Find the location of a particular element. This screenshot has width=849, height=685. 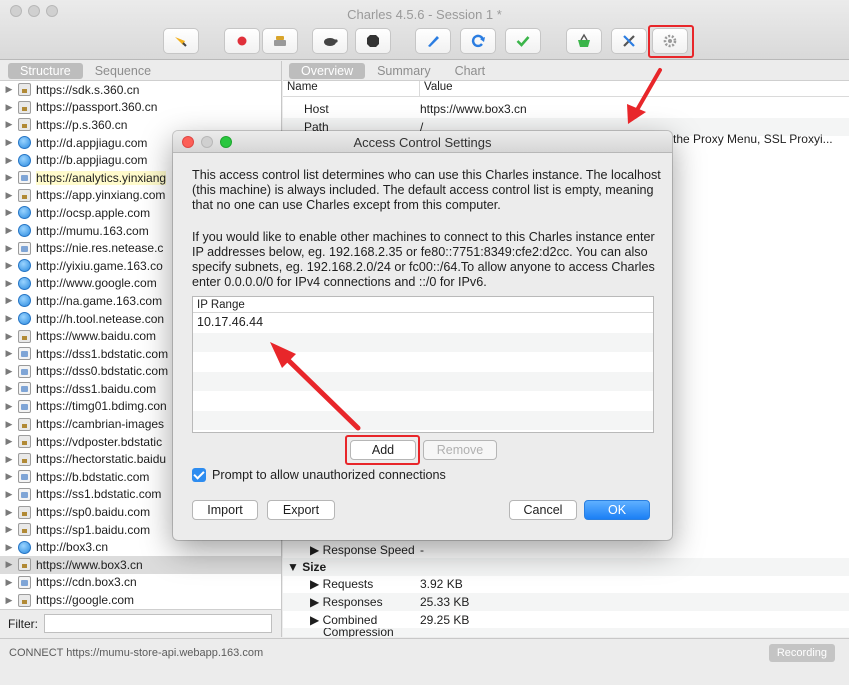

remove-ip-button: Remove is located at coordinates (460, 450).